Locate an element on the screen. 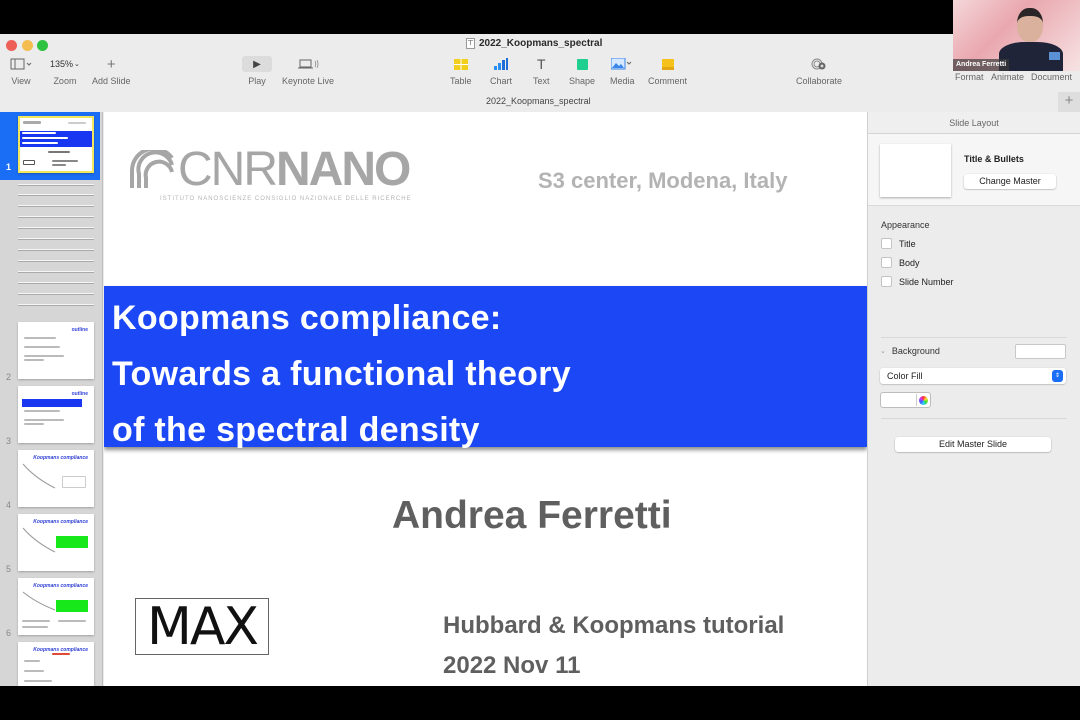  play-button: ▶ Play is located at coordinates (257, 71).